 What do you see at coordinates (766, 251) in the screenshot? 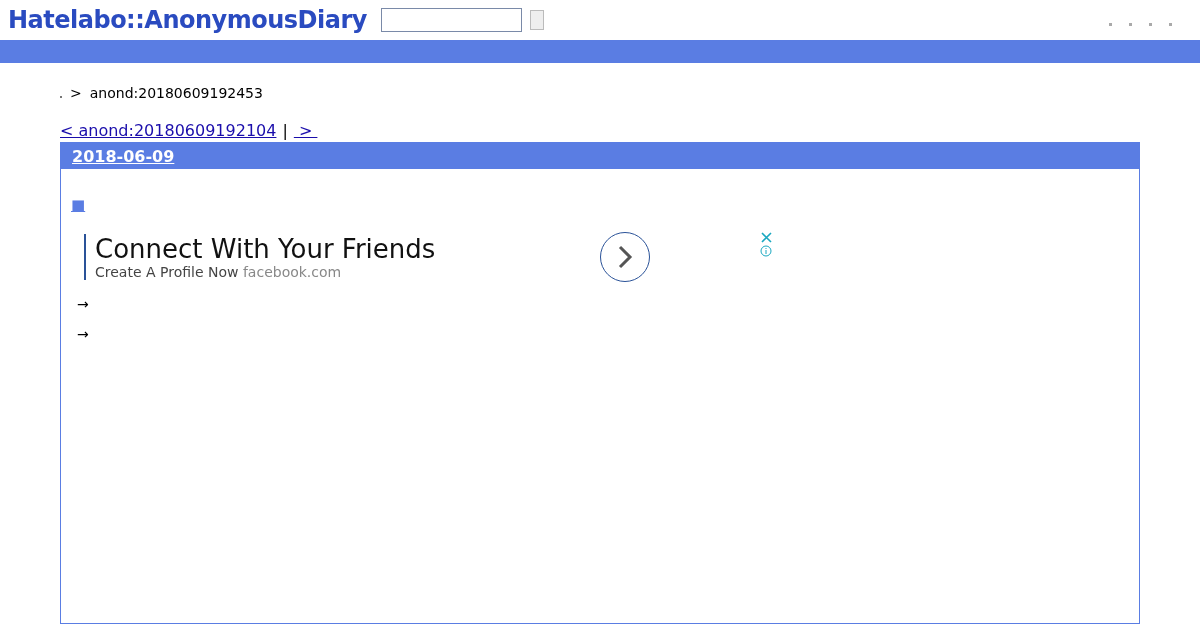
I see `info-icon` at bounding box center [766, 251].